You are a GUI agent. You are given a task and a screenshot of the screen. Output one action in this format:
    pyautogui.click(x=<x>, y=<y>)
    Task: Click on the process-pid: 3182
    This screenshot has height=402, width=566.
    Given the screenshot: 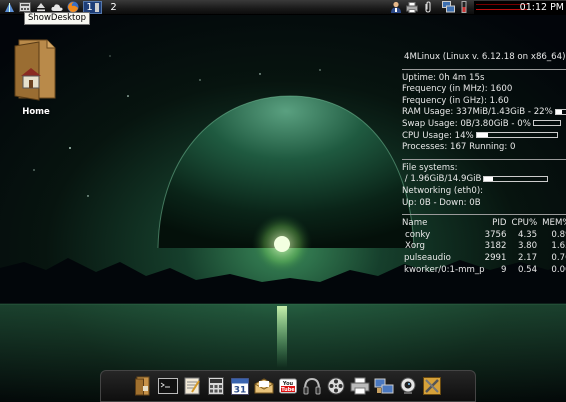 What is the action you would take?
    pyautogui.click(x=495, y=246)
    